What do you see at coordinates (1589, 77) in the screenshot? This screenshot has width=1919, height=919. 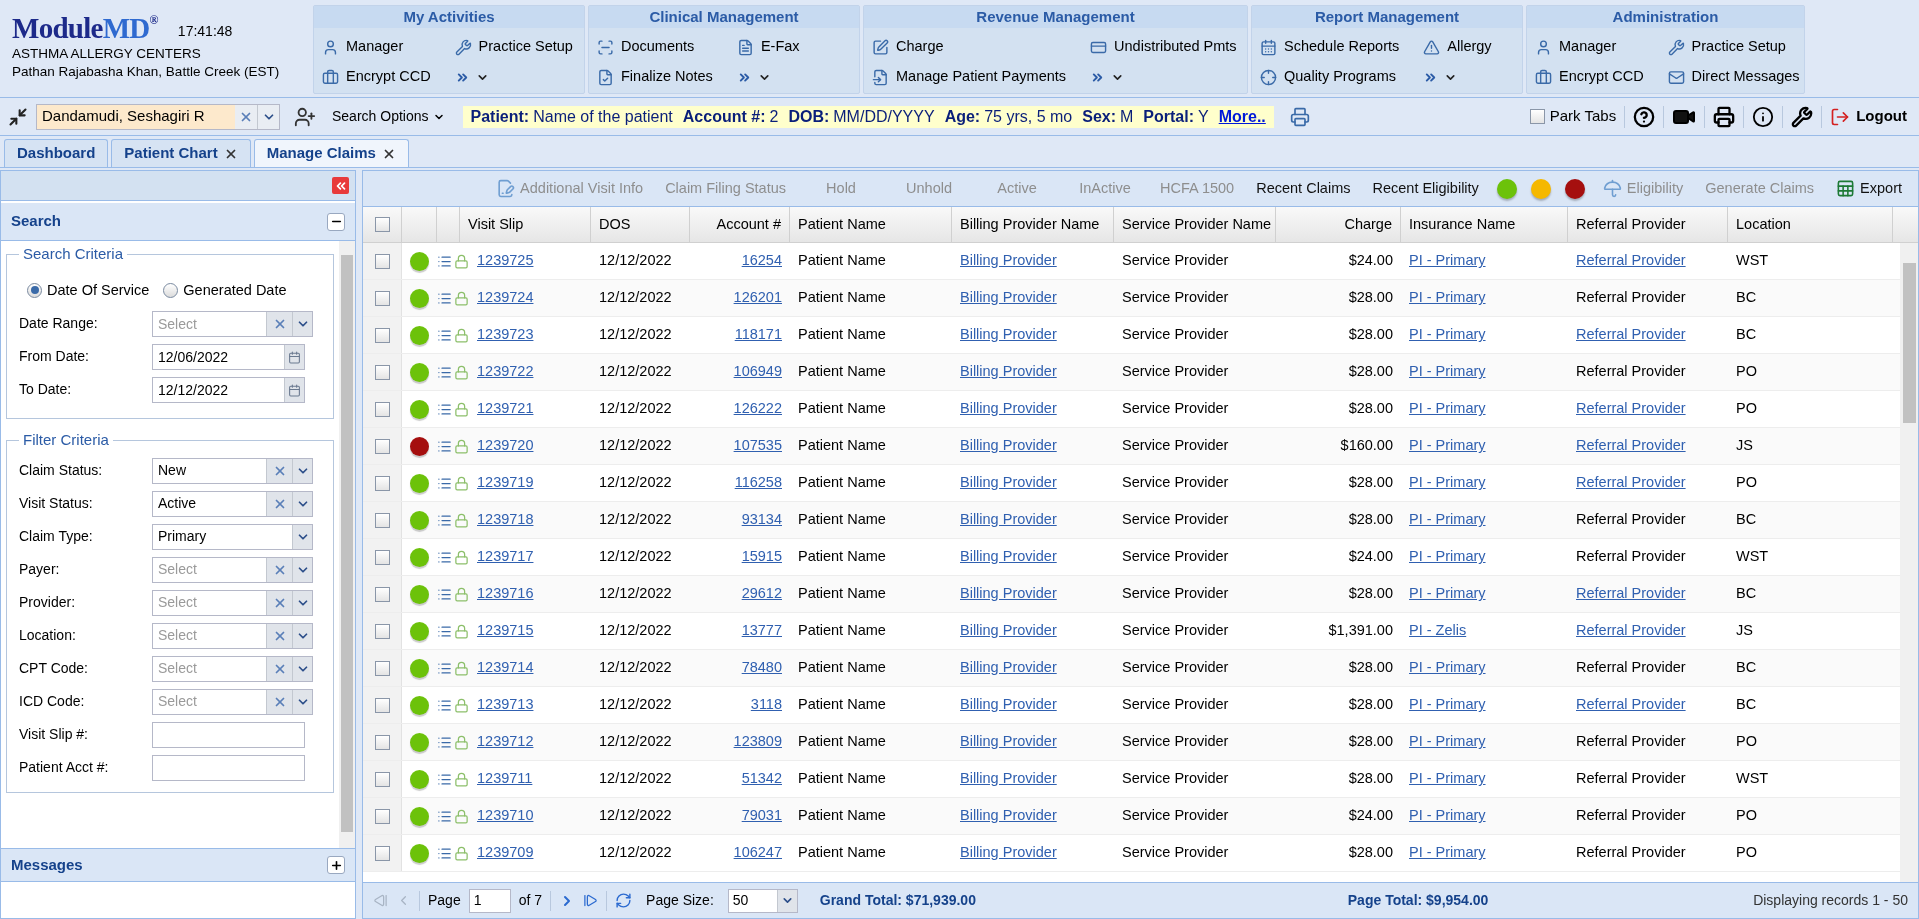 I see `menu-item: Encrypt CCD` at bounding box center [1589, 77].